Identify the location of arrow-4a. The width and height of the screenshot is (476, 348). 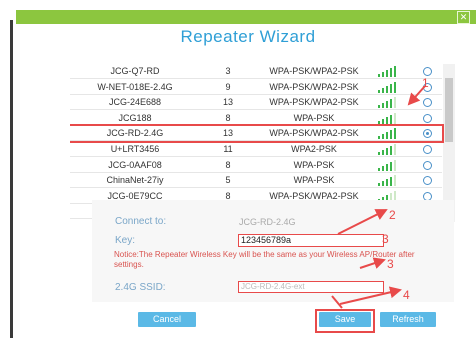
(370, 295).